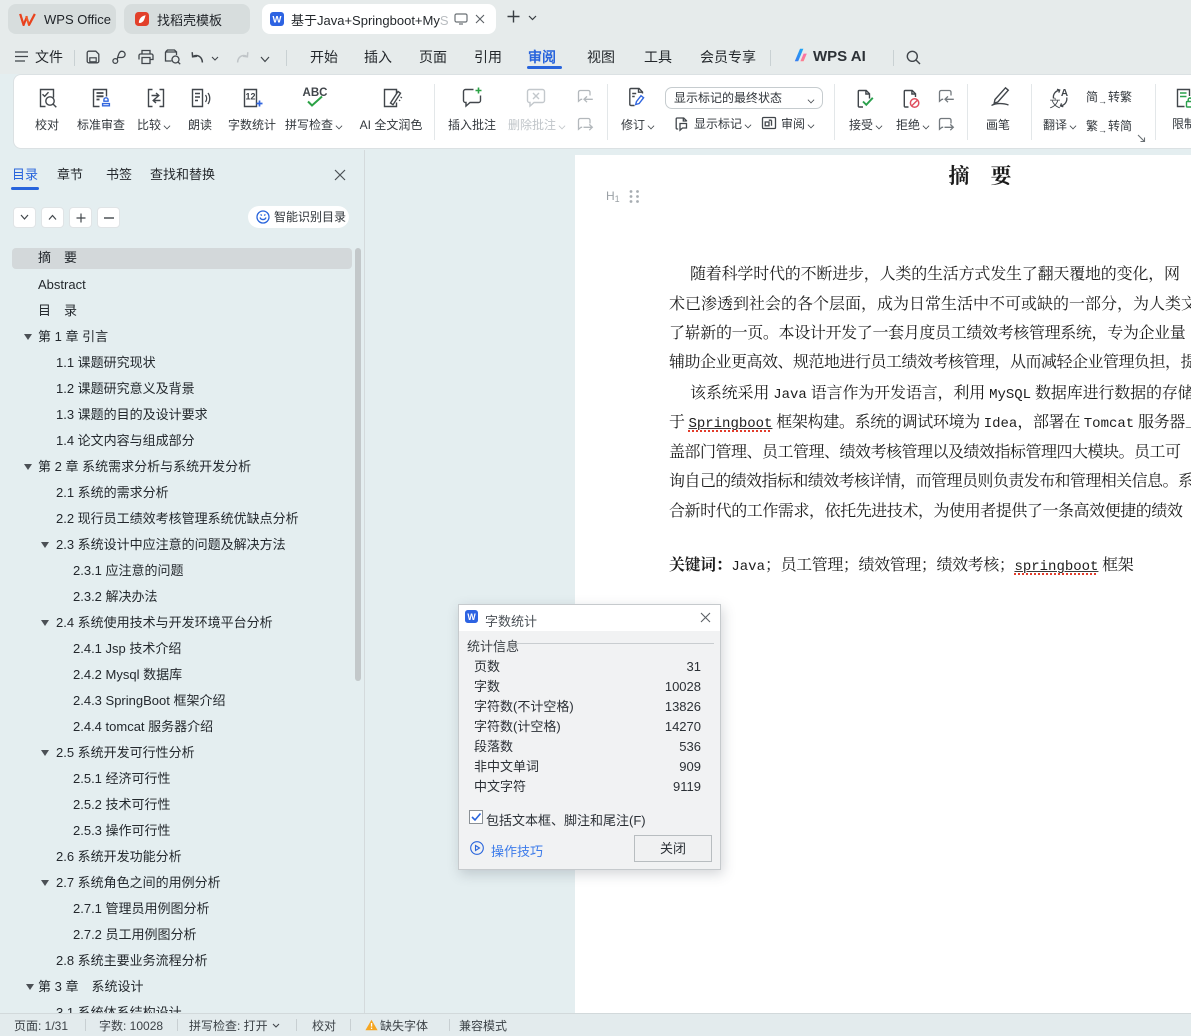  What do you see at coordinates (1055, 103) in the screenshot?
I see `svg-text: 文` at bounding box center [1055, 103].